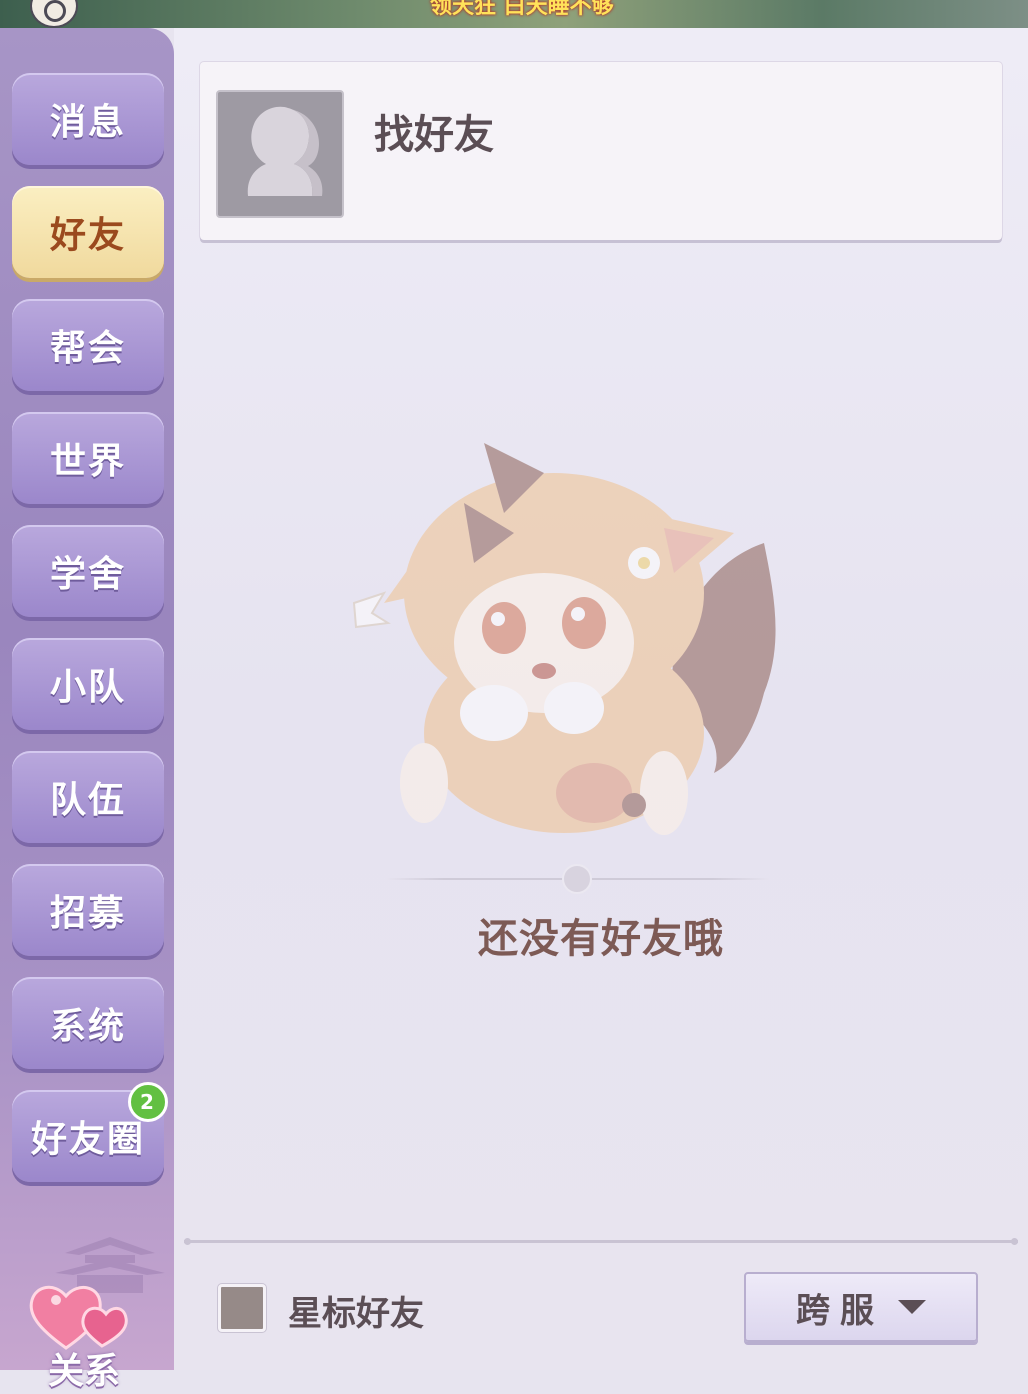  I want to click on sidebar-item-label: 好友, so click(87, 235).